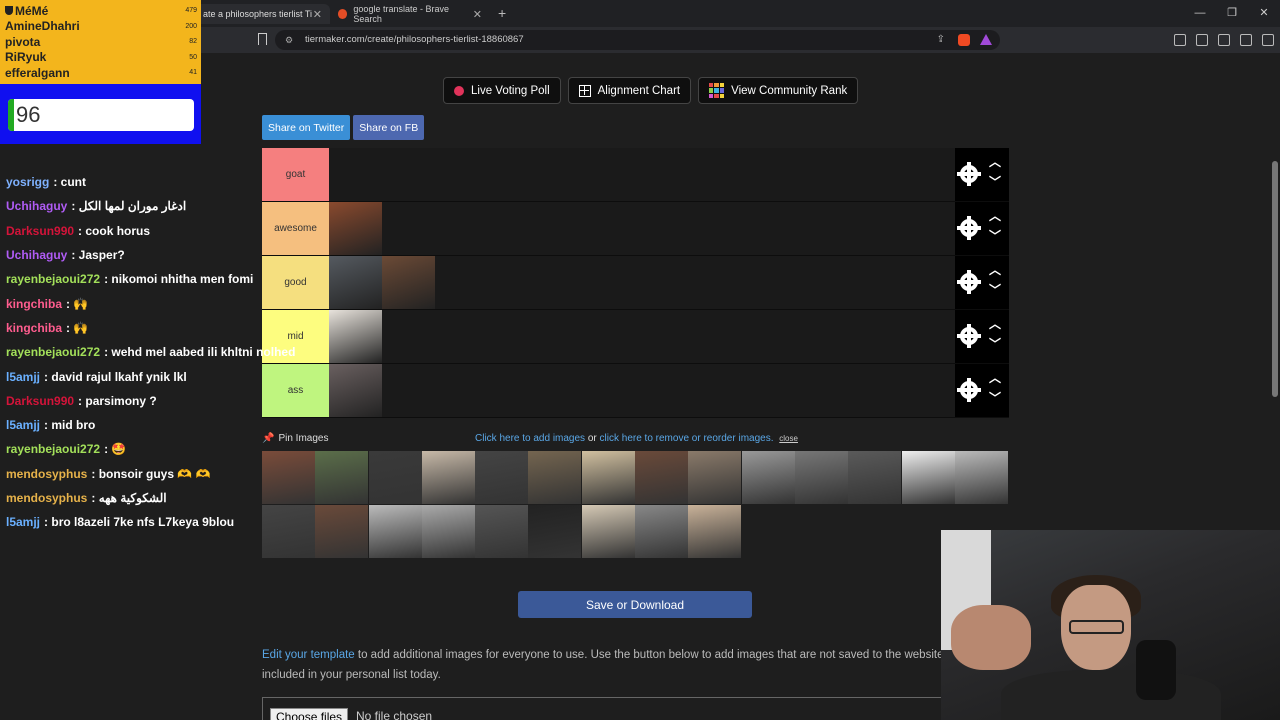  I want to click on chat-username: Darksun990, so click(40, 400).